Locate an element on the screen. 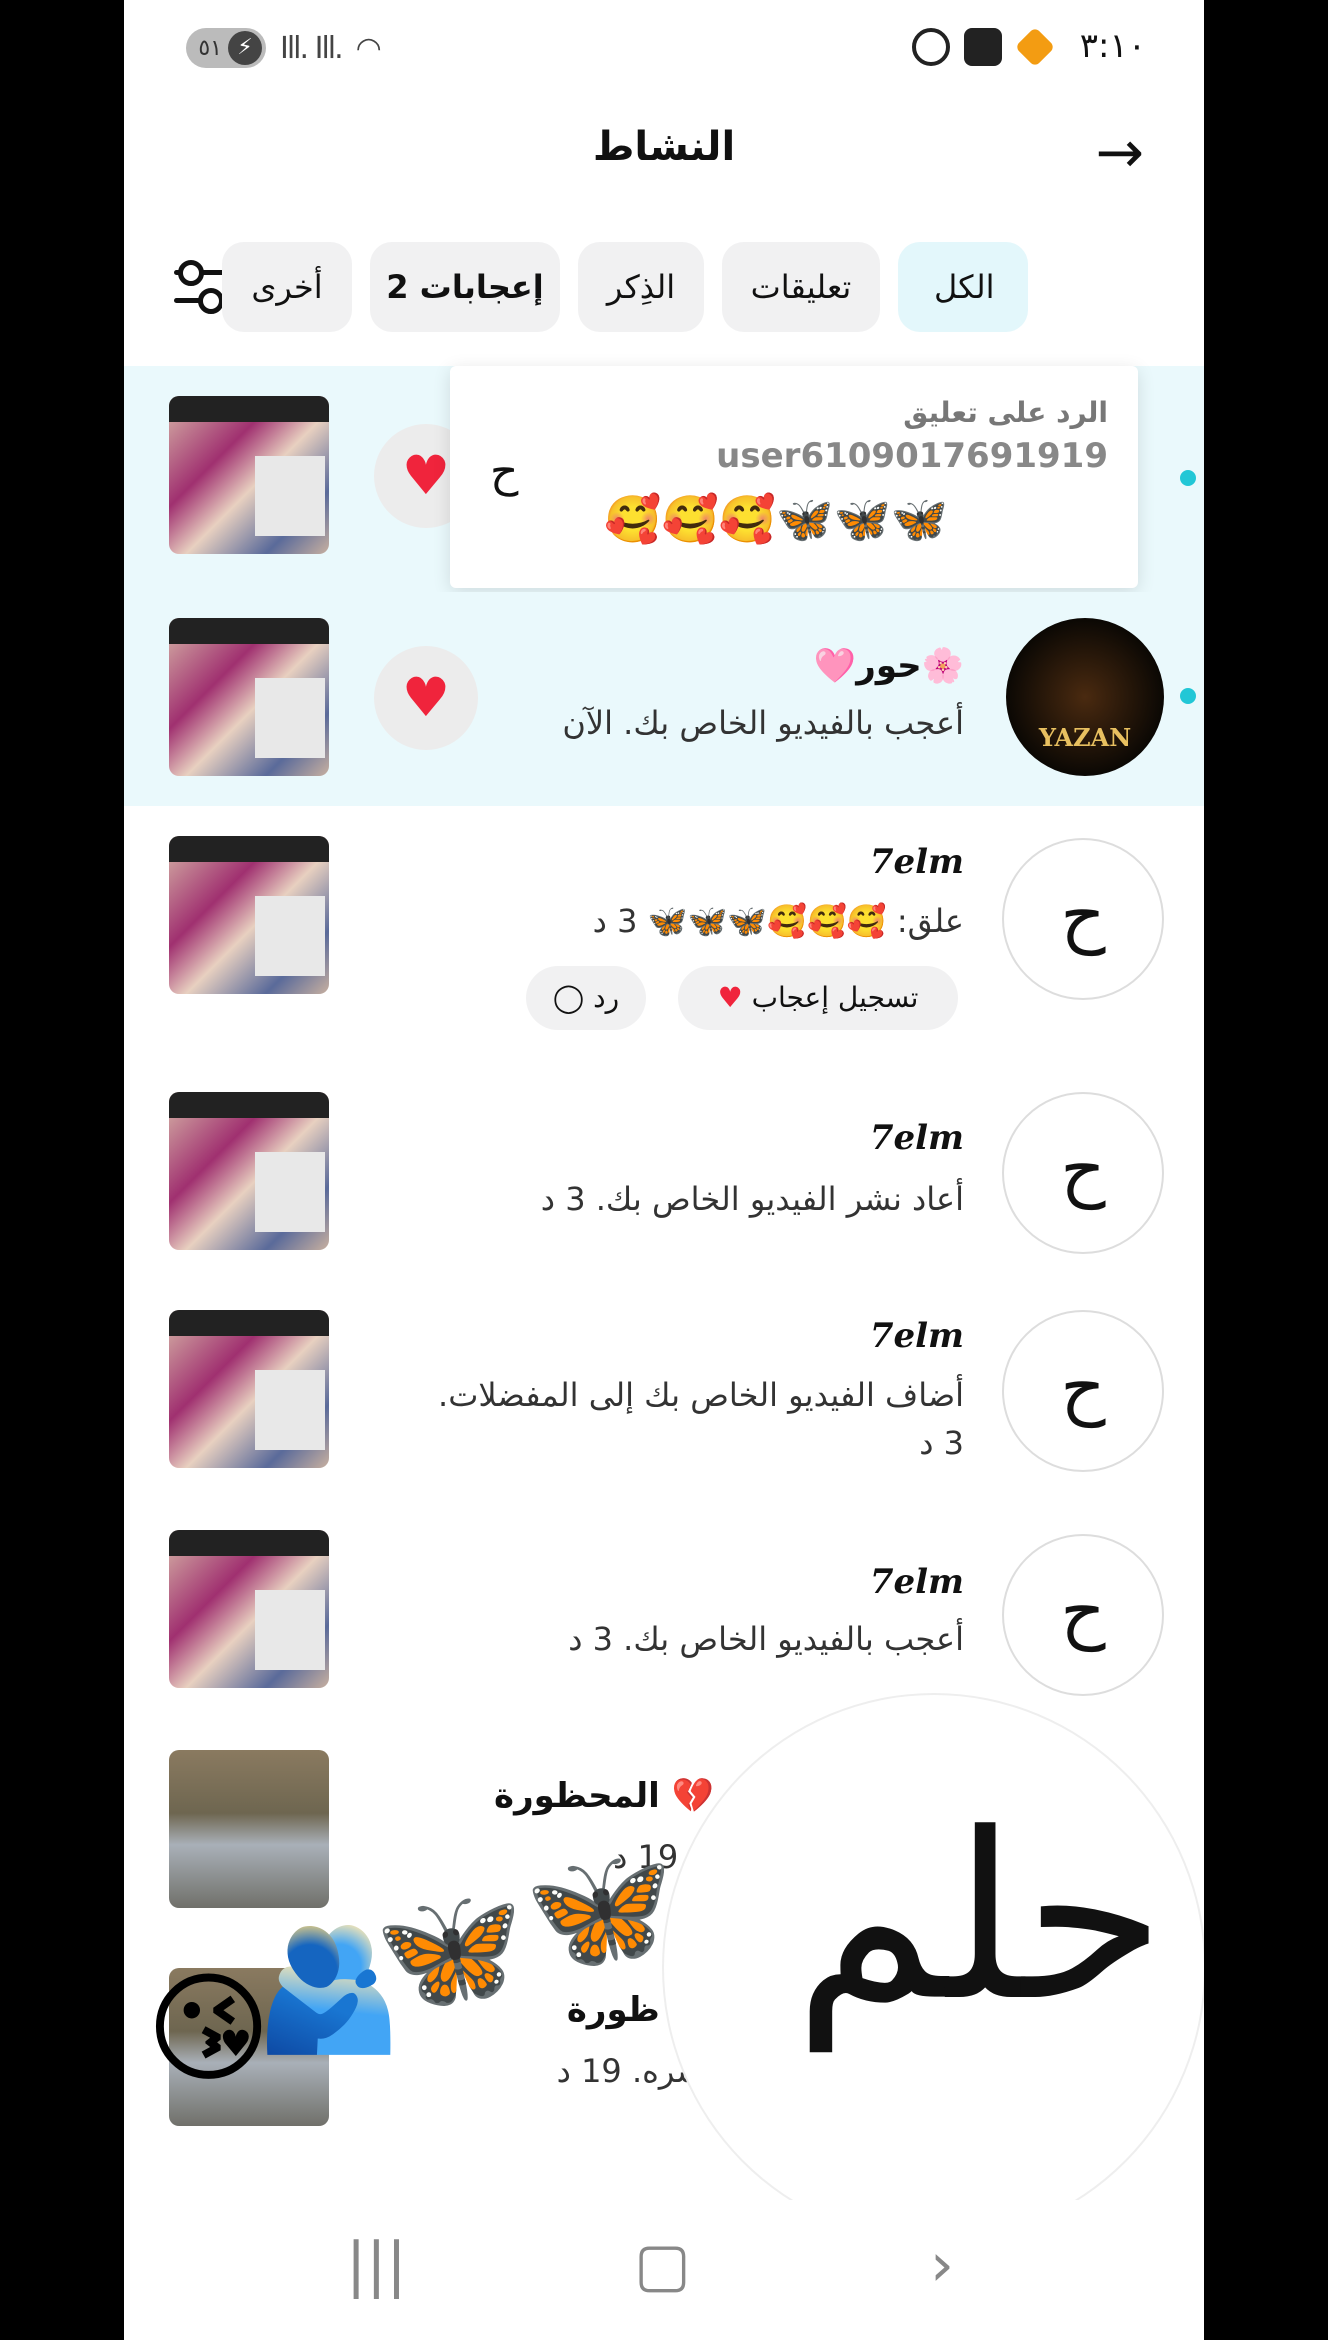 This screenshot has height=2340, width=1328. arrow-right-icon: → is located at coordinates (1119, 152).